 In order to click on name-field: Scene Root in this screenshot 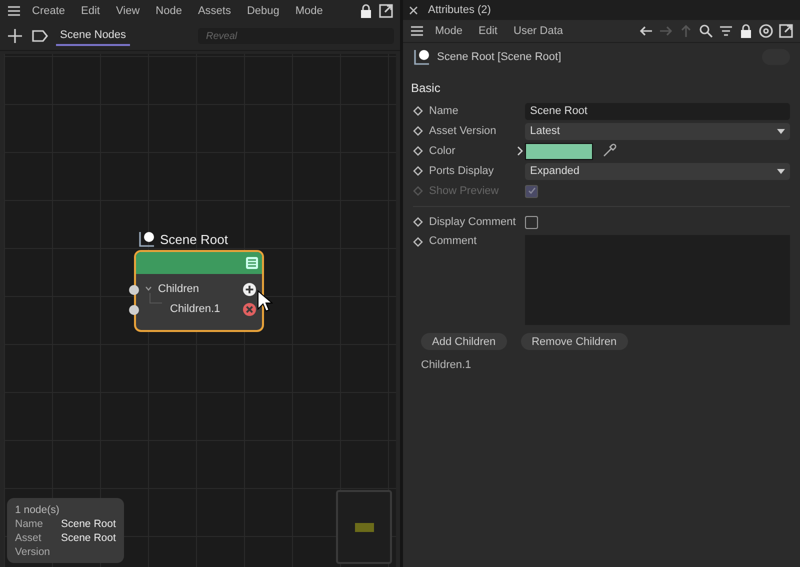, I will do `click(657, 111)`.